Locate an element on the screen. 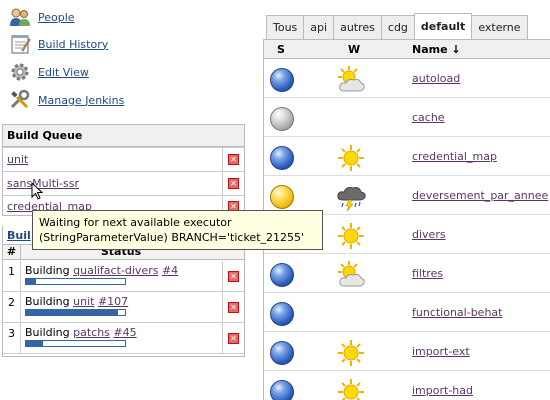  executor-row: 1 Building qualifact-divers #4 ✕ is located at coordinates (123, 276).